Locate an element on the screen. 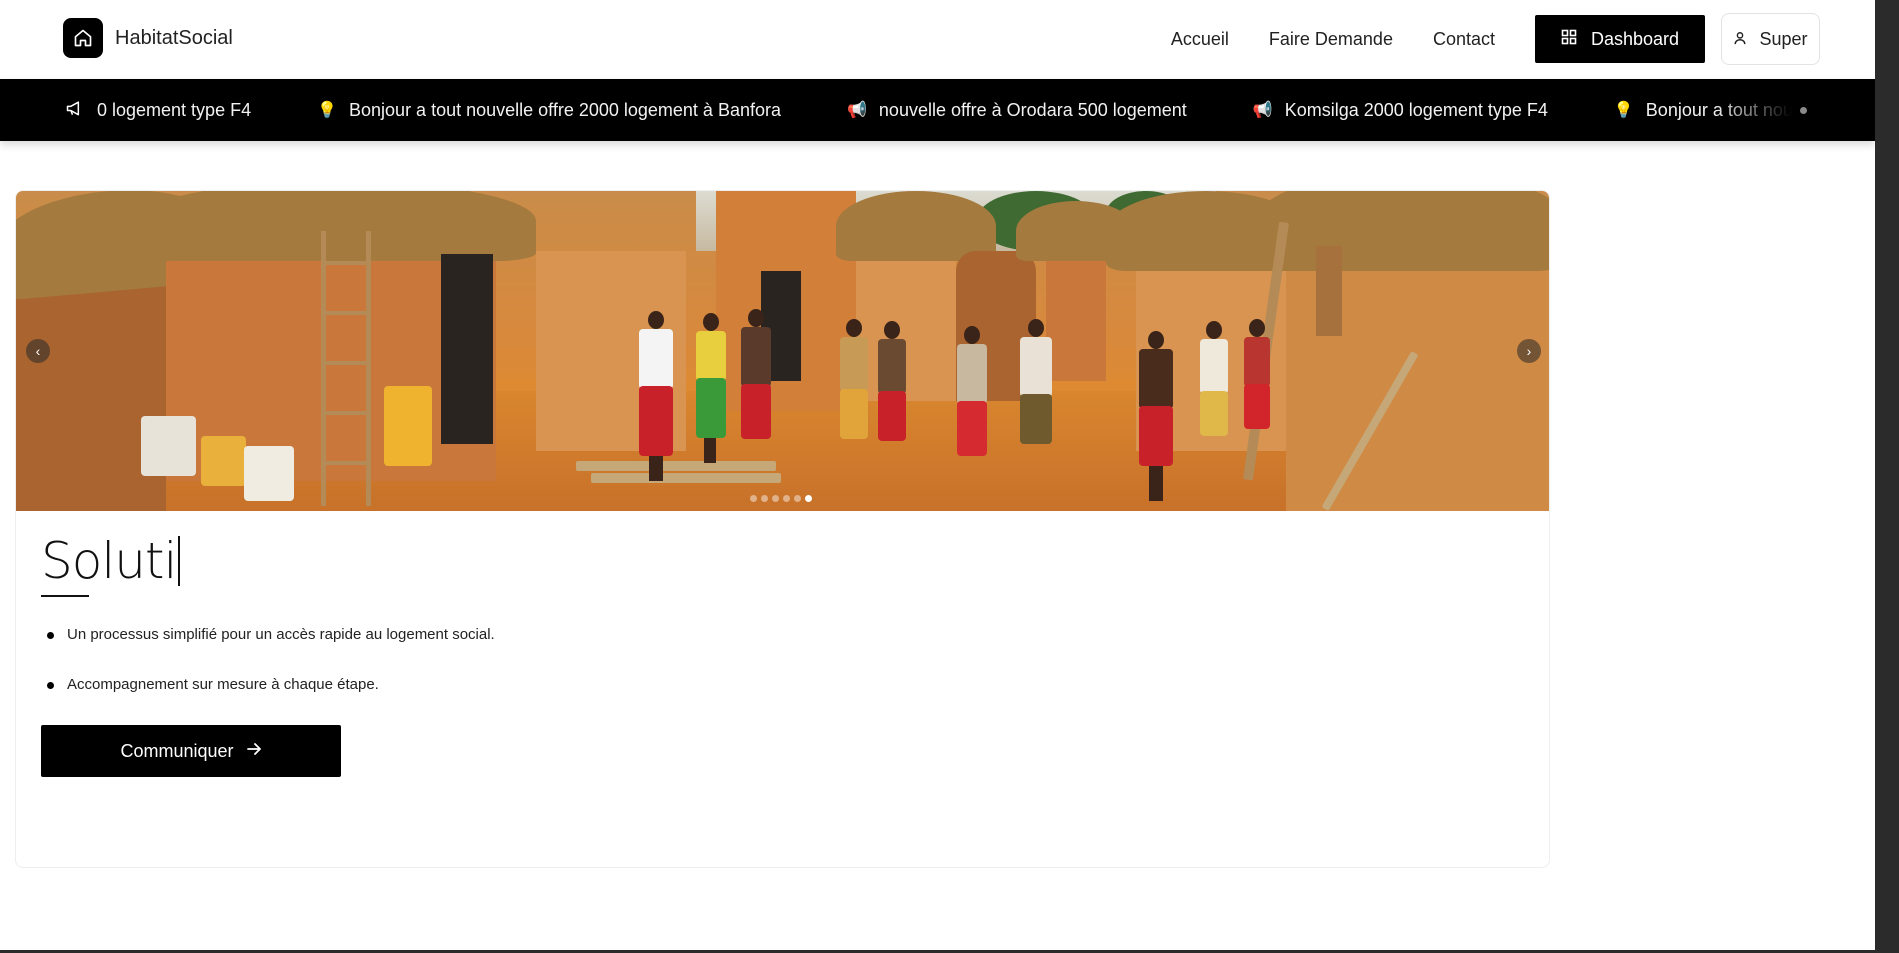 Image resolution: width=1899 pixels, height=953 pixels. typing-cursor is located at coordinates (179, 561).